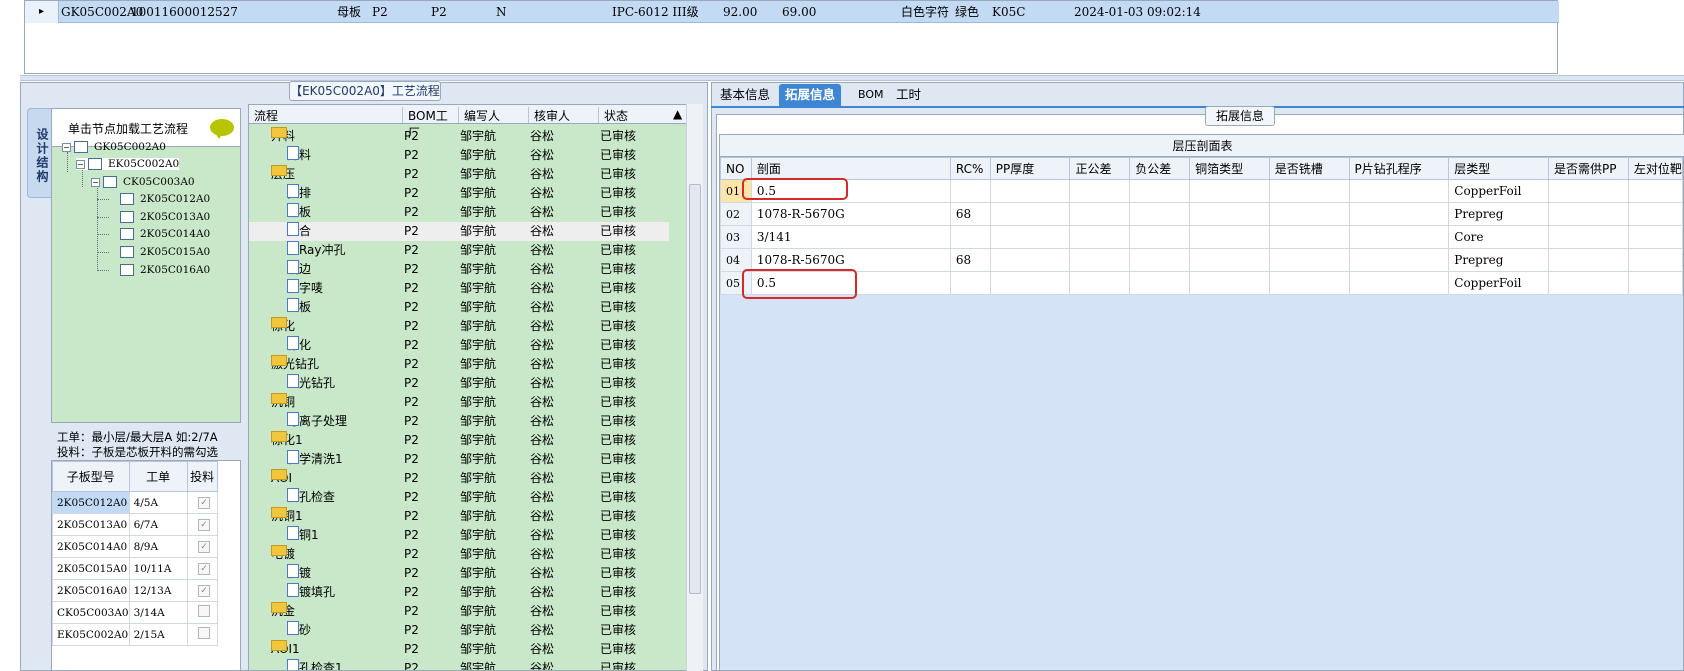 This screenshot has width=1684, height=671. Describe the element at coordinates (1588, 168) in the screenshot. I see `col-header: 是否需供PP` at that location.